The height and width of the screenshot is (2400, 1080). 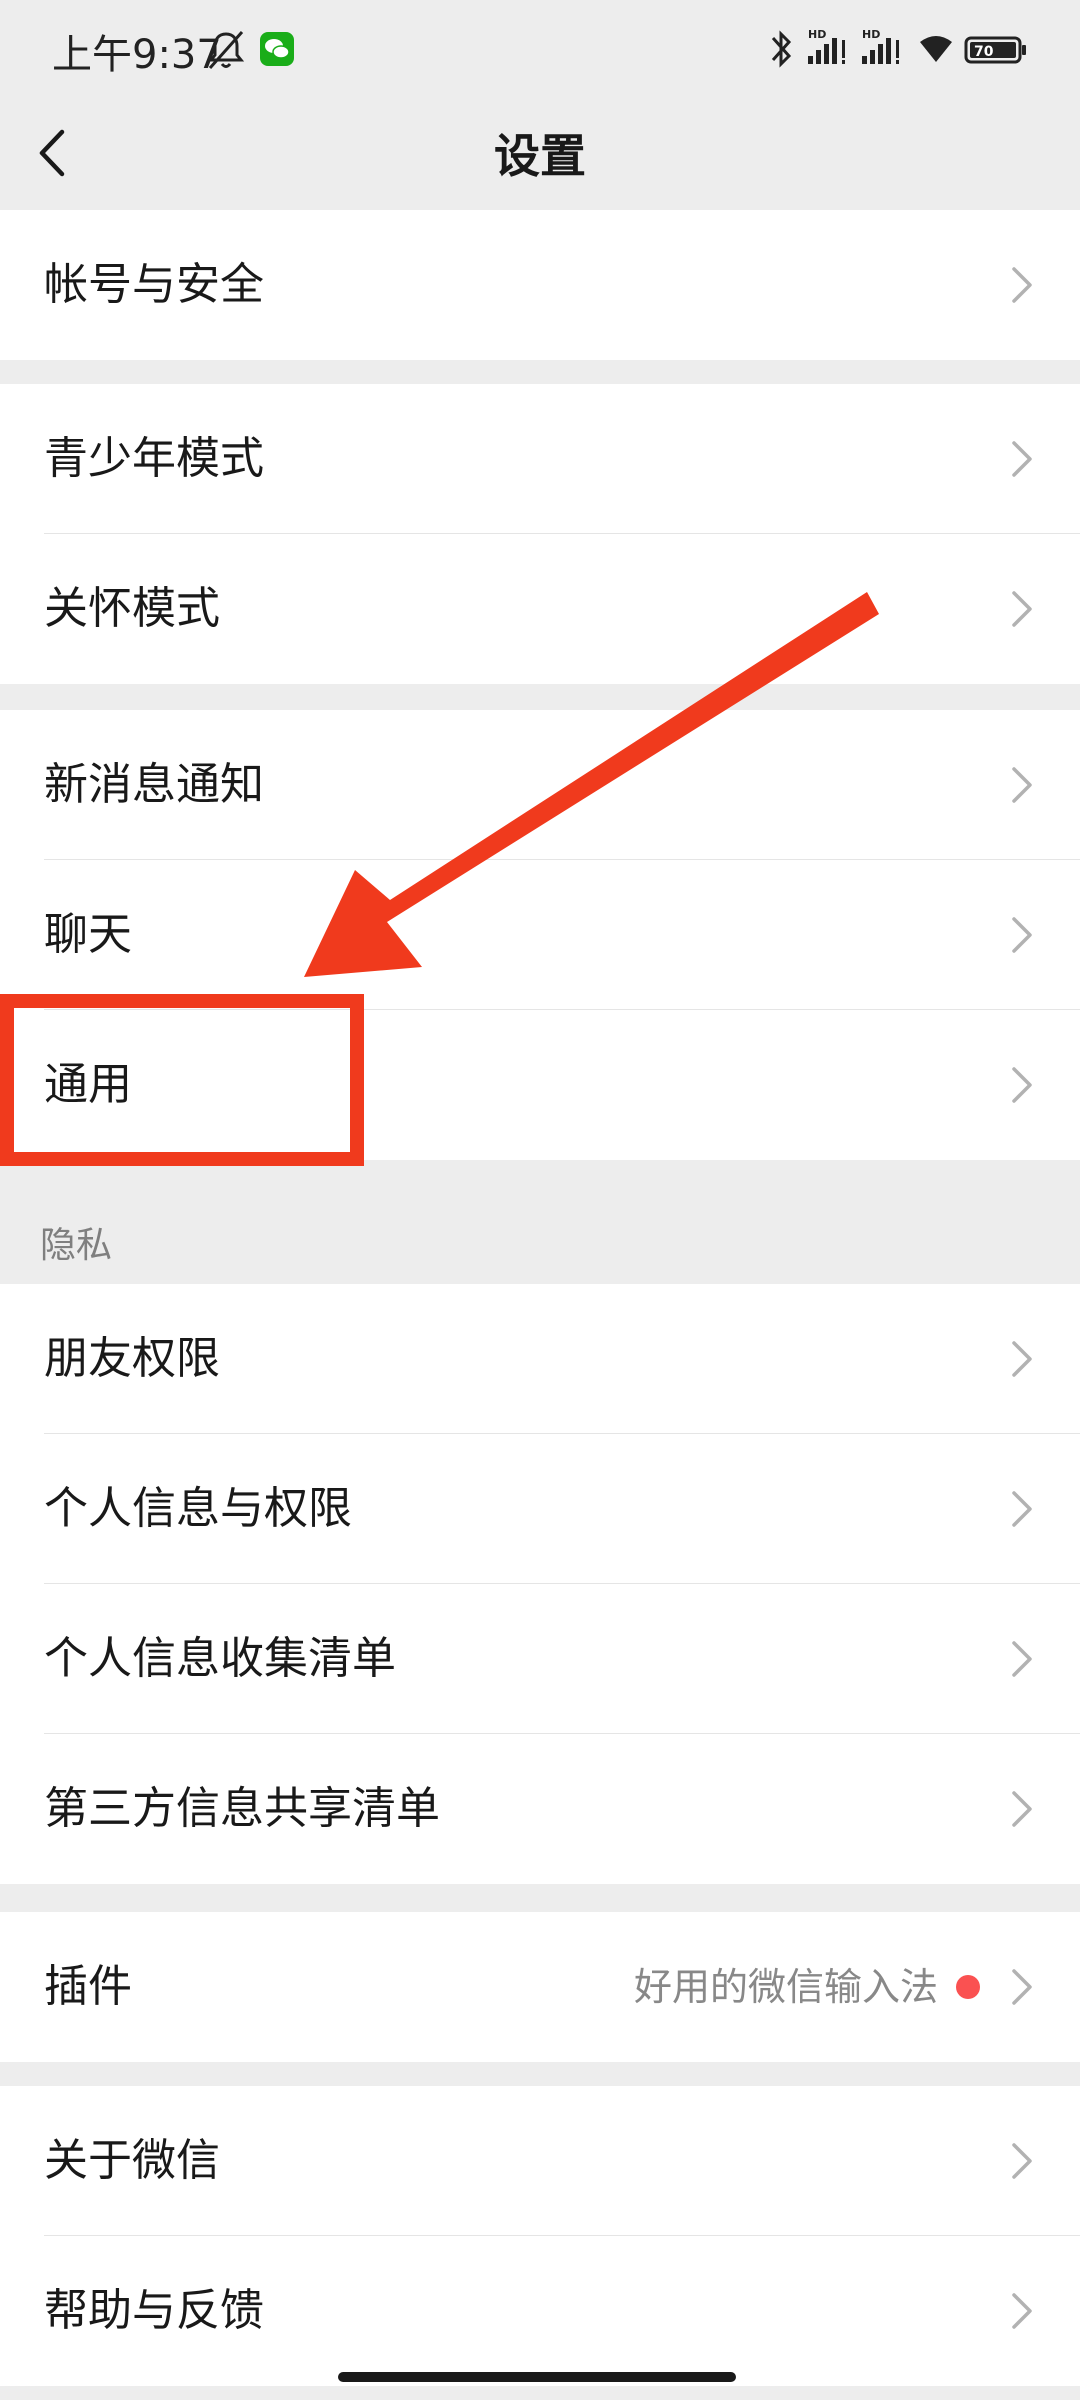 What do you see at coordinates (220, 1658) in the screenshot?
I see `settings-item-label: 个人信息收集清单` at bounding box center [220, 1658].